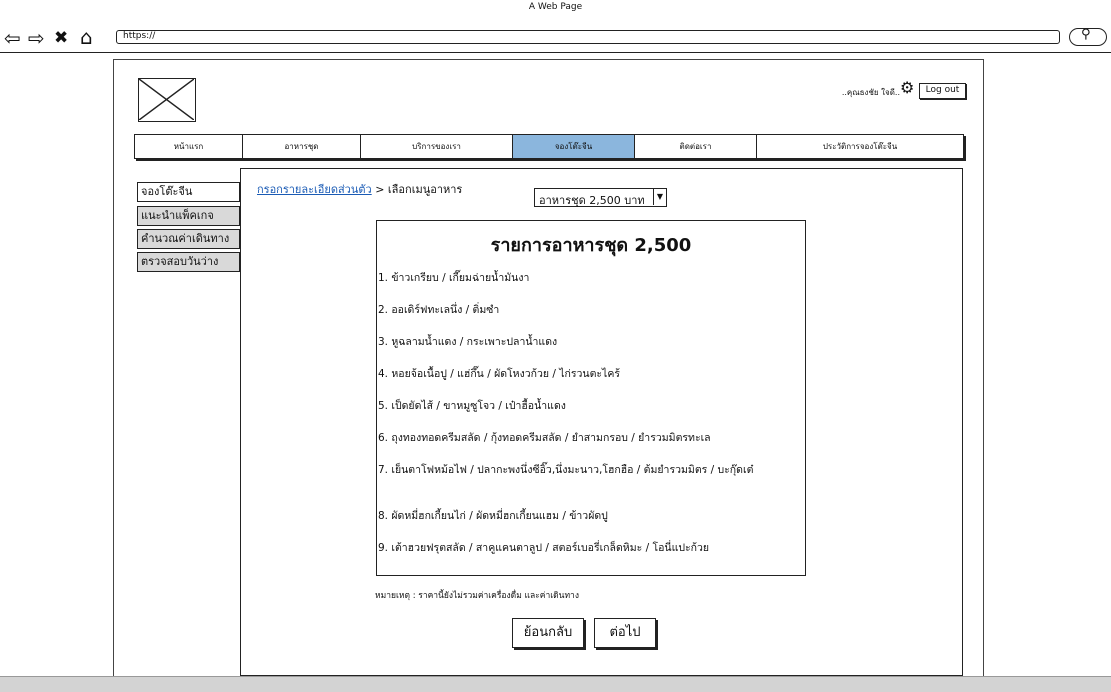  I want to click on tab-booking-history: ประวัติการจองโต๊ะจีน, so click(860, 146).